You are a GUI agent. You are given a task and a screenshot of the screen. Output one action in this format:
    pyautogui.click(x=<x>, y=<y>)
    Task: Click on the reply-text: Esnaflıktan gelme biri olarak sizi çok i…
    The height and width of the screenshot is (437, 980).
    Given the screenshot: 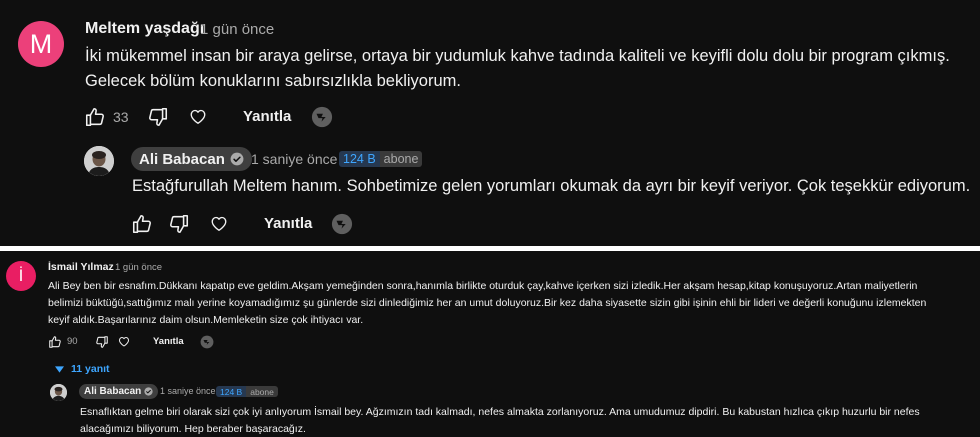 What is the action you would take?
    pyautogui.click(x=500, y=420)
    